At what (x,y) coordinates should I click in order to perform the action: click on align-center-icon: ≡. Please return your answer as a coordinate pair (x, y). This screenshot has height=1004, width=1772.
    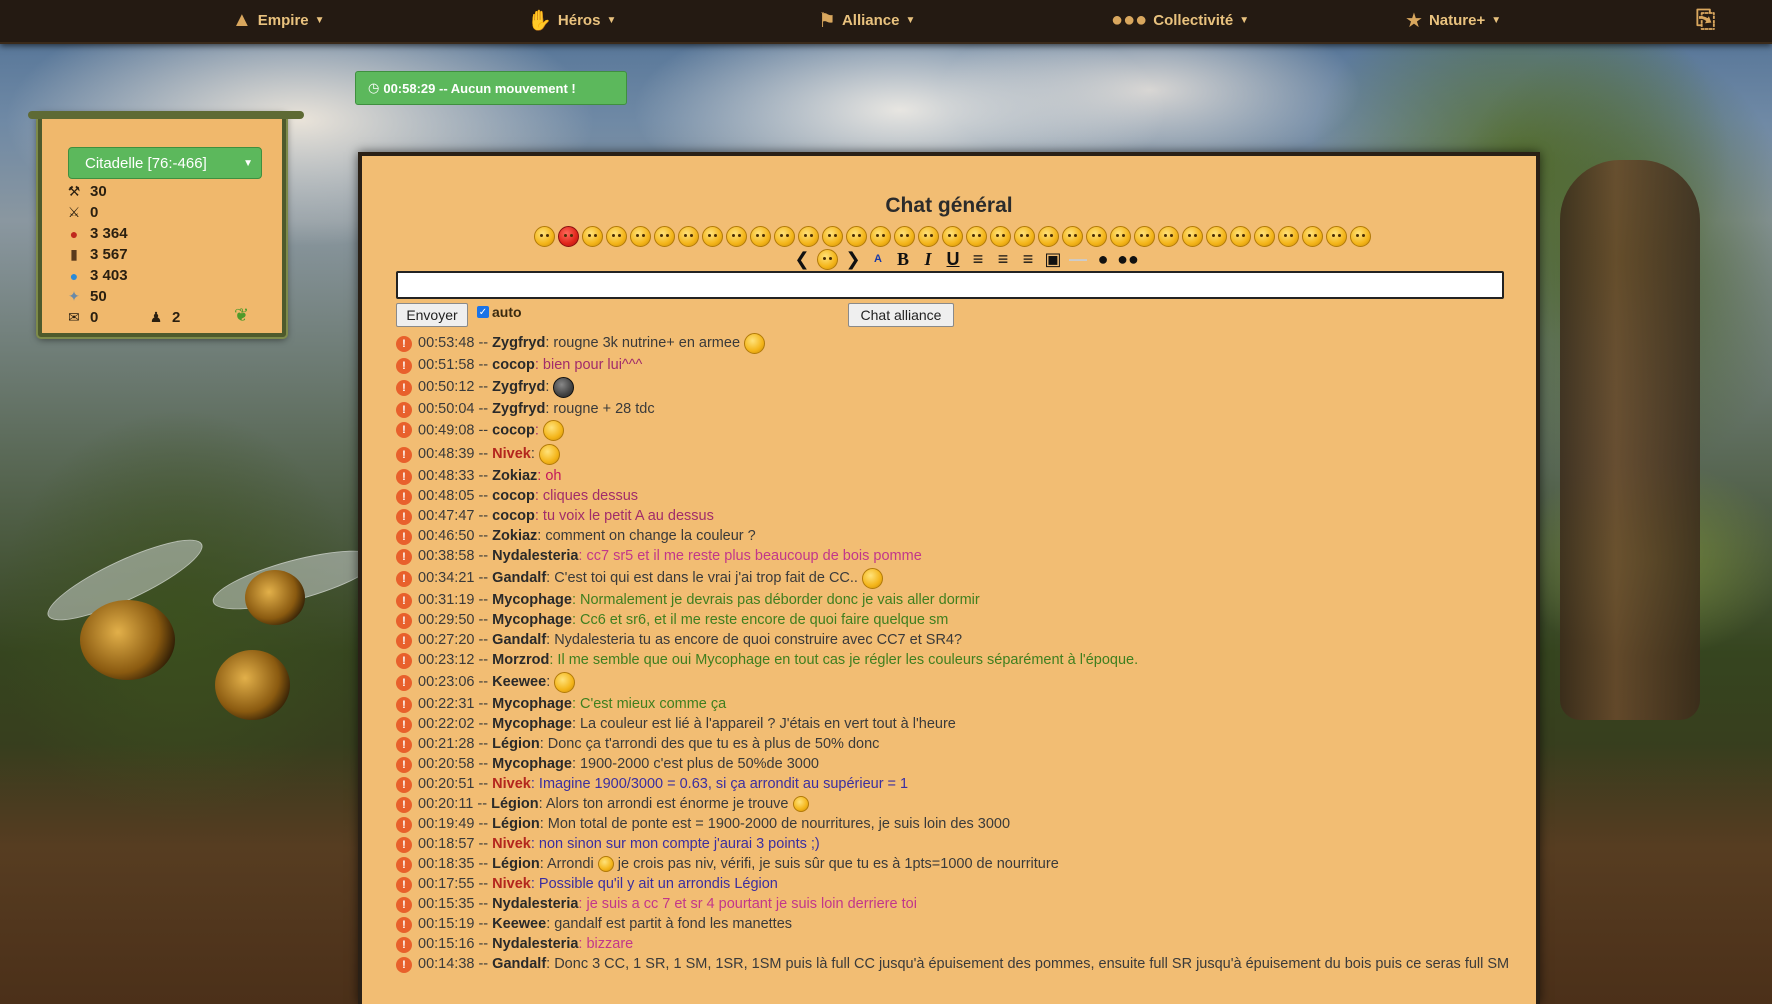
    Looking at the image, I should click on (1003, 259).